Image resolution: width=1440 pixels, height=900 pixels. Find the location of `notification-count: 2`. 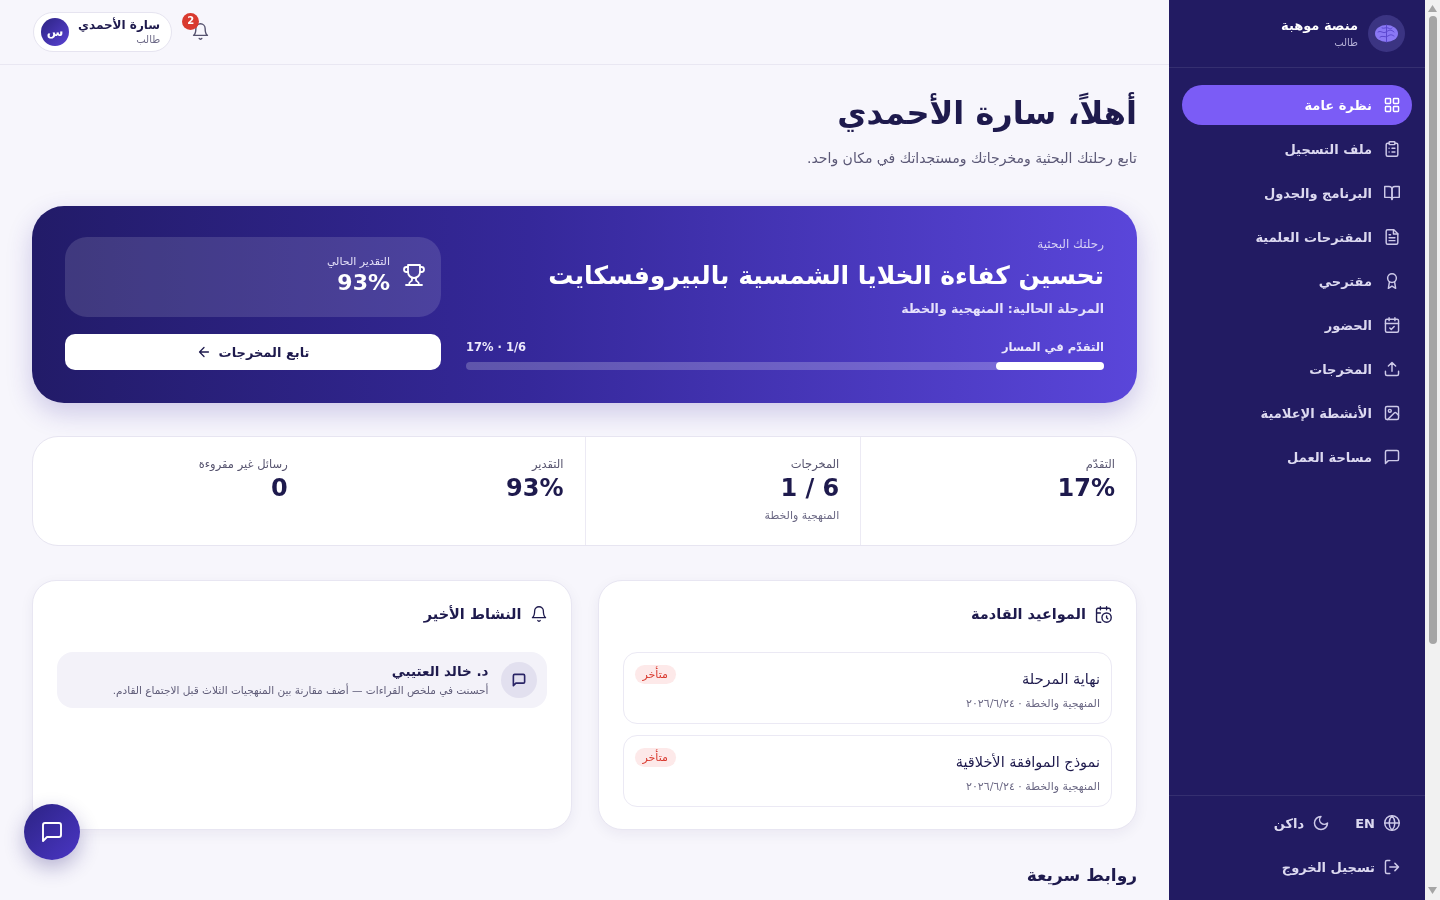

notification-count: 2 is located at coordinates (191, 21).